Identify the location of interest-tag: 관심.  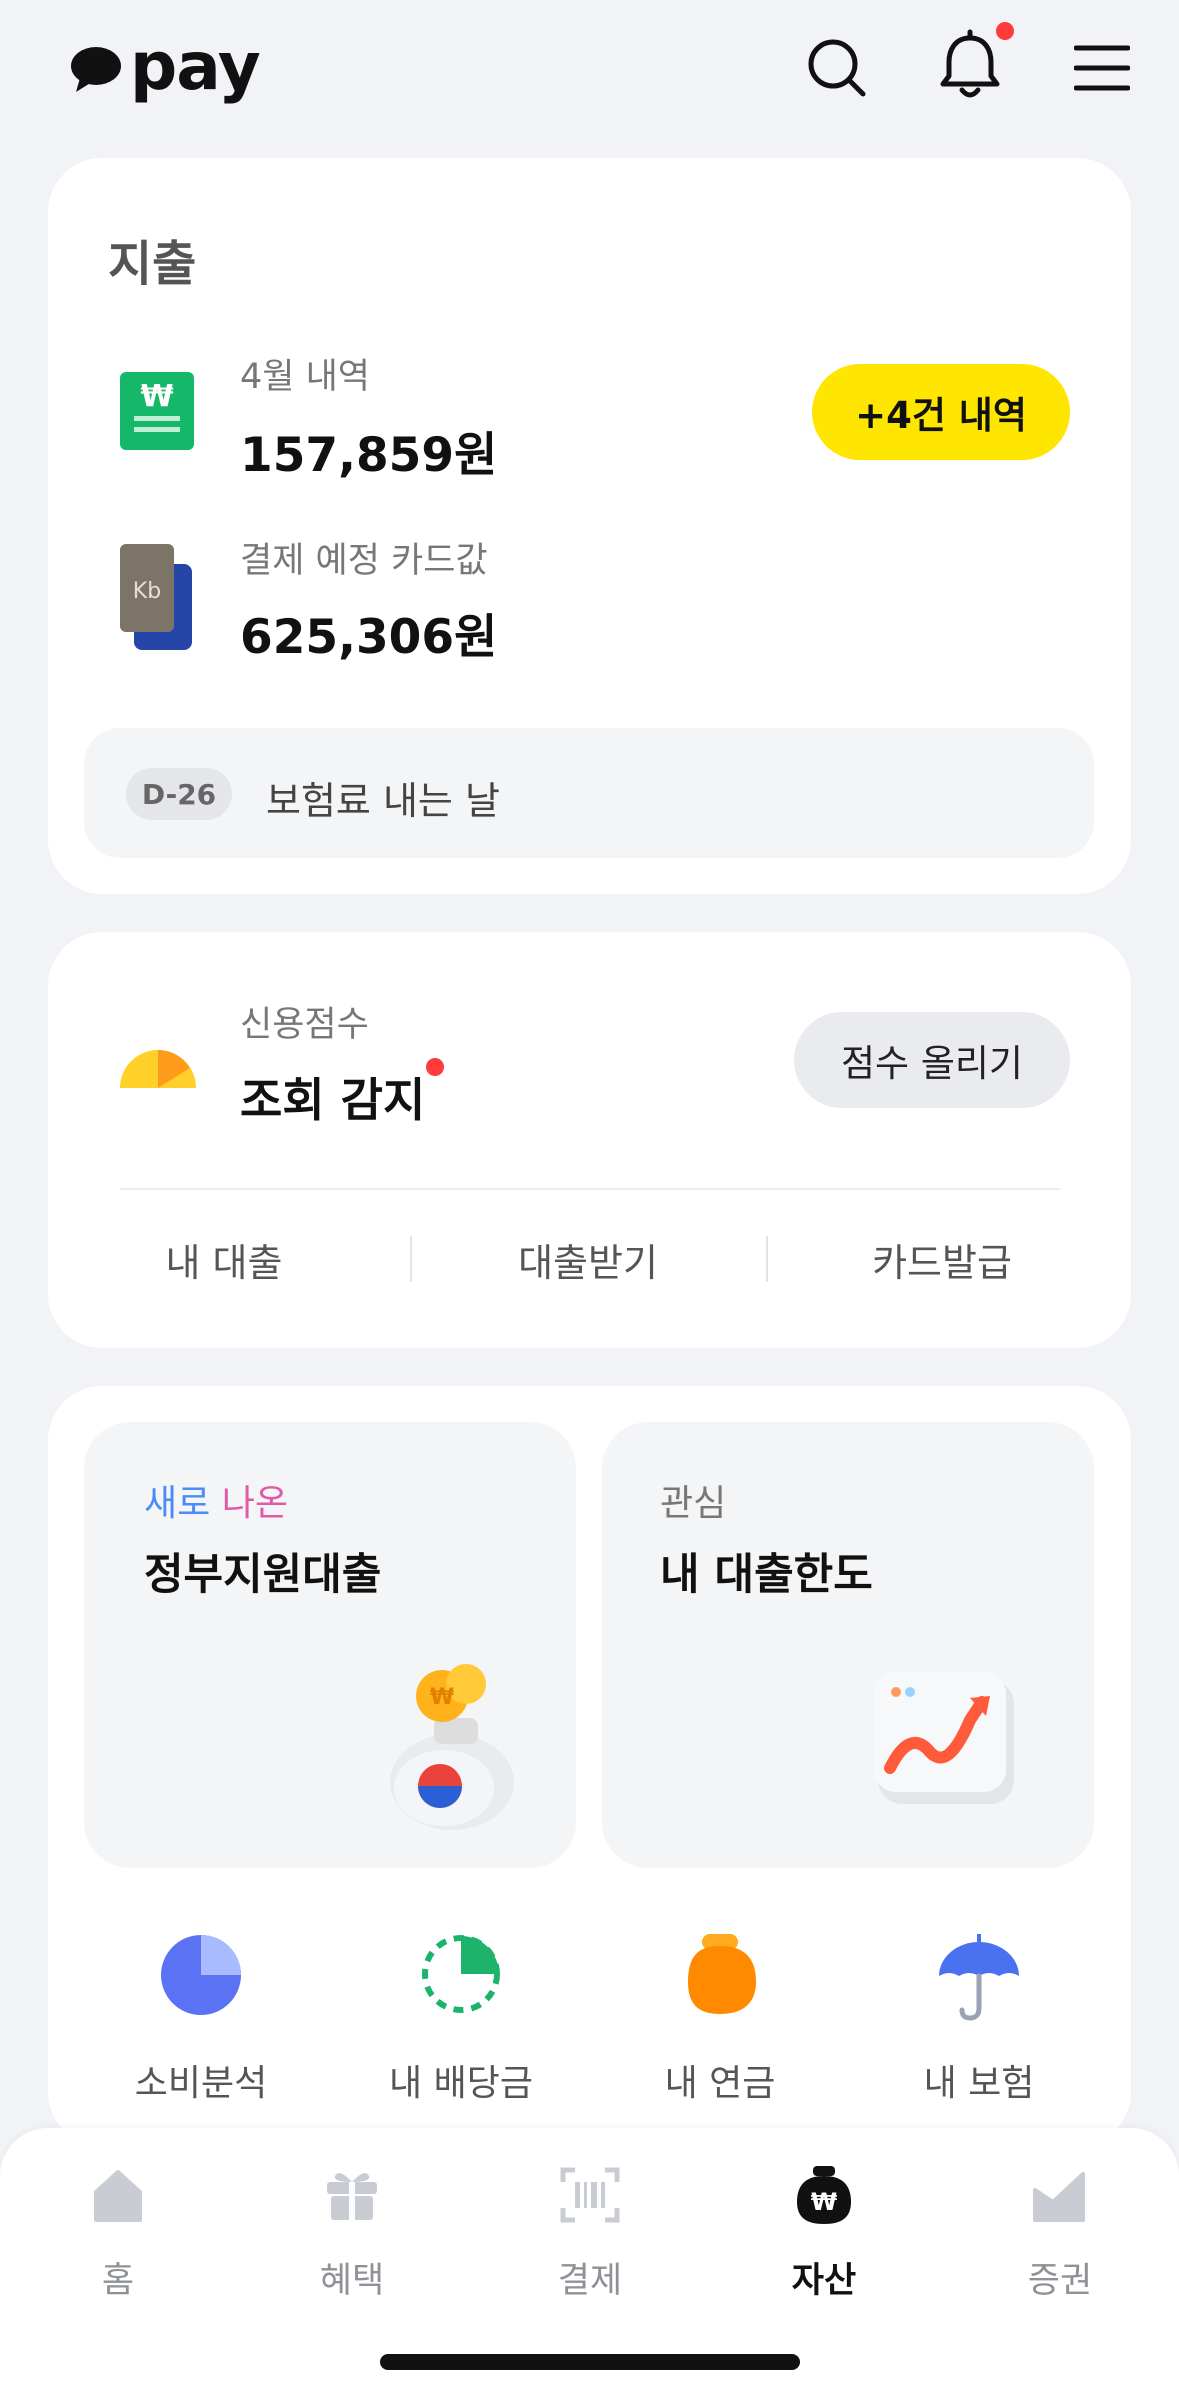
(693, 1503).